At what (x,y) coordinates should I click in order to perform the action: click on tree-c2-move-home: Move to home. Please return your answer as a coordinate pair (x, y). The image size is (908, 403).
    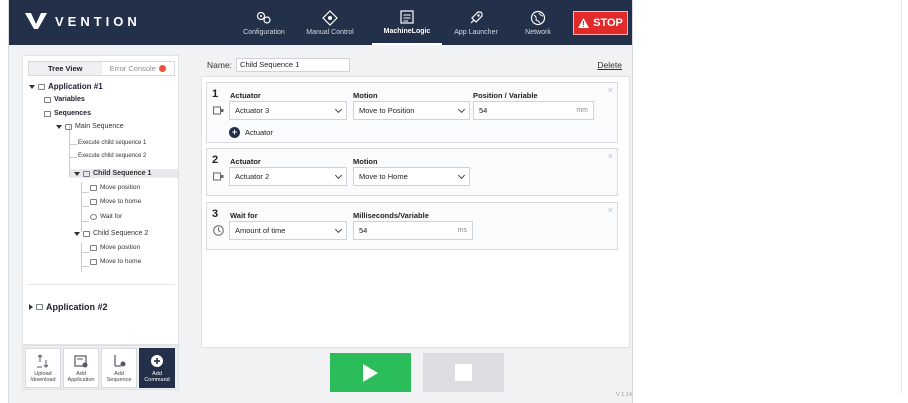
    Looking at the image, I should click on (115, 261).